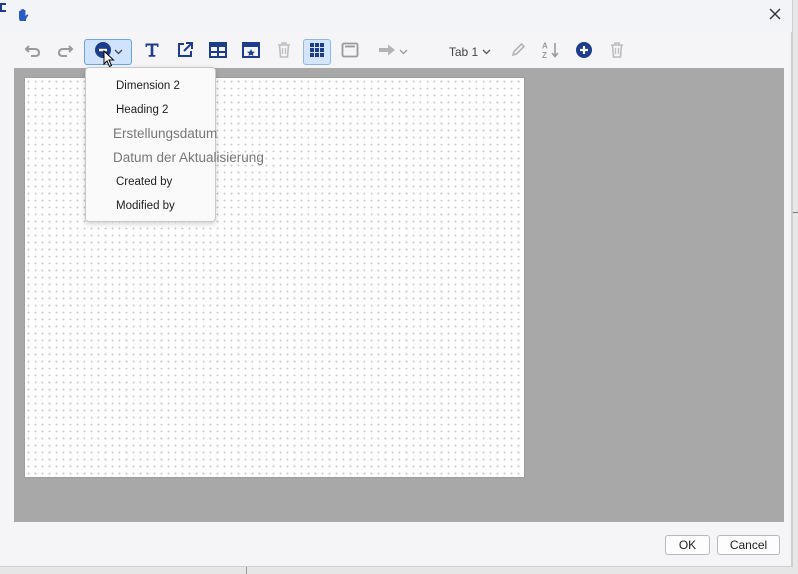 This screenshot has width=798, height=574. I want to click on cancel-button: Cancel, so click(748, 545).